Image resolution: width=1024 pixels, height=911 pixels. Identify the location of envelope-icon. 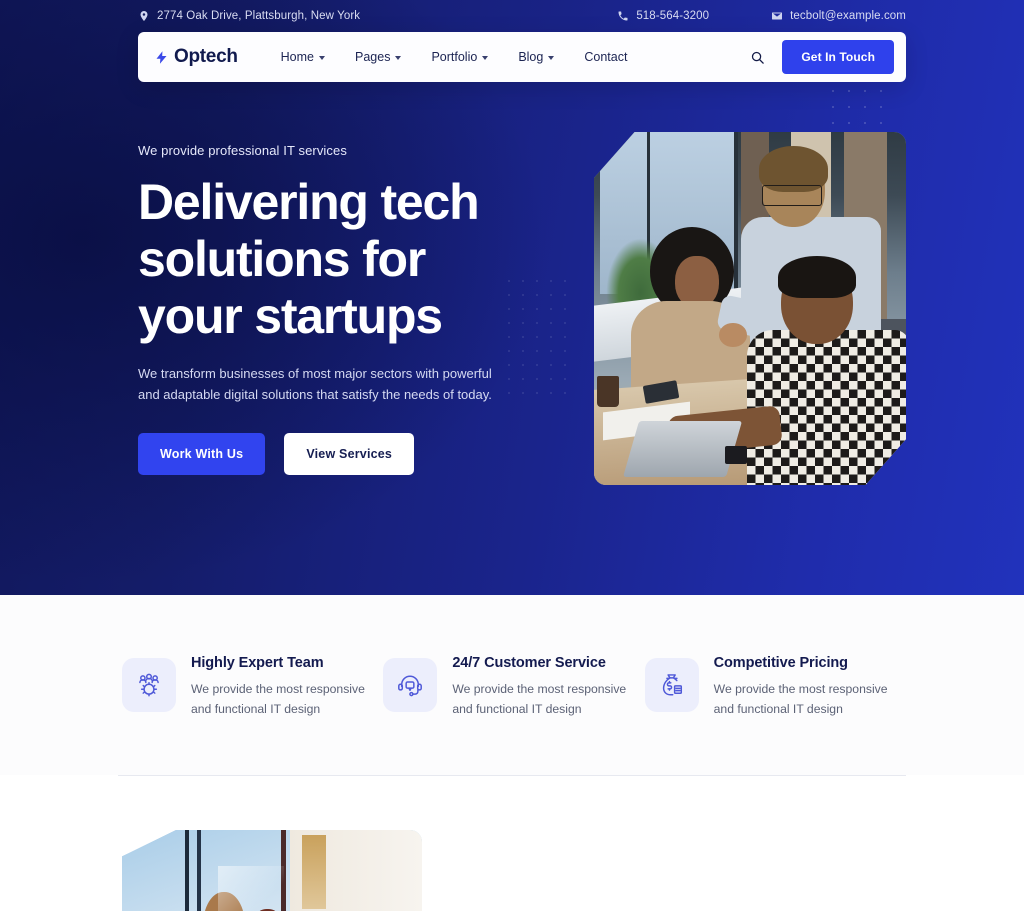
(777, 16).